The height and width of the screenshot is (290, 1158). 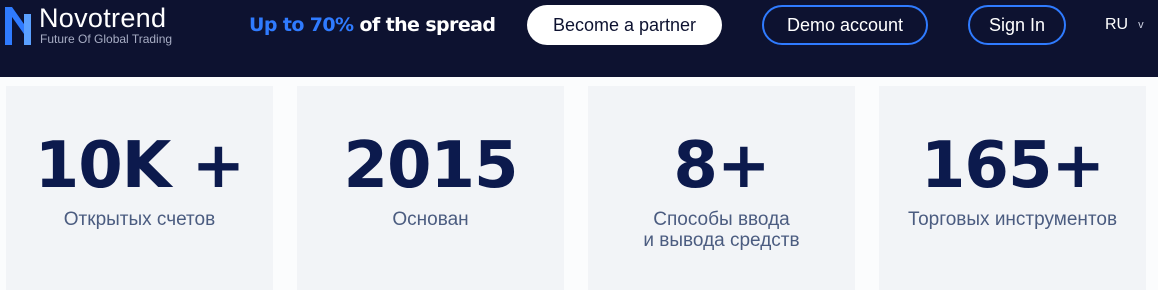 I want to click on promo-rest: of the spread, so click(x=424, y=25).